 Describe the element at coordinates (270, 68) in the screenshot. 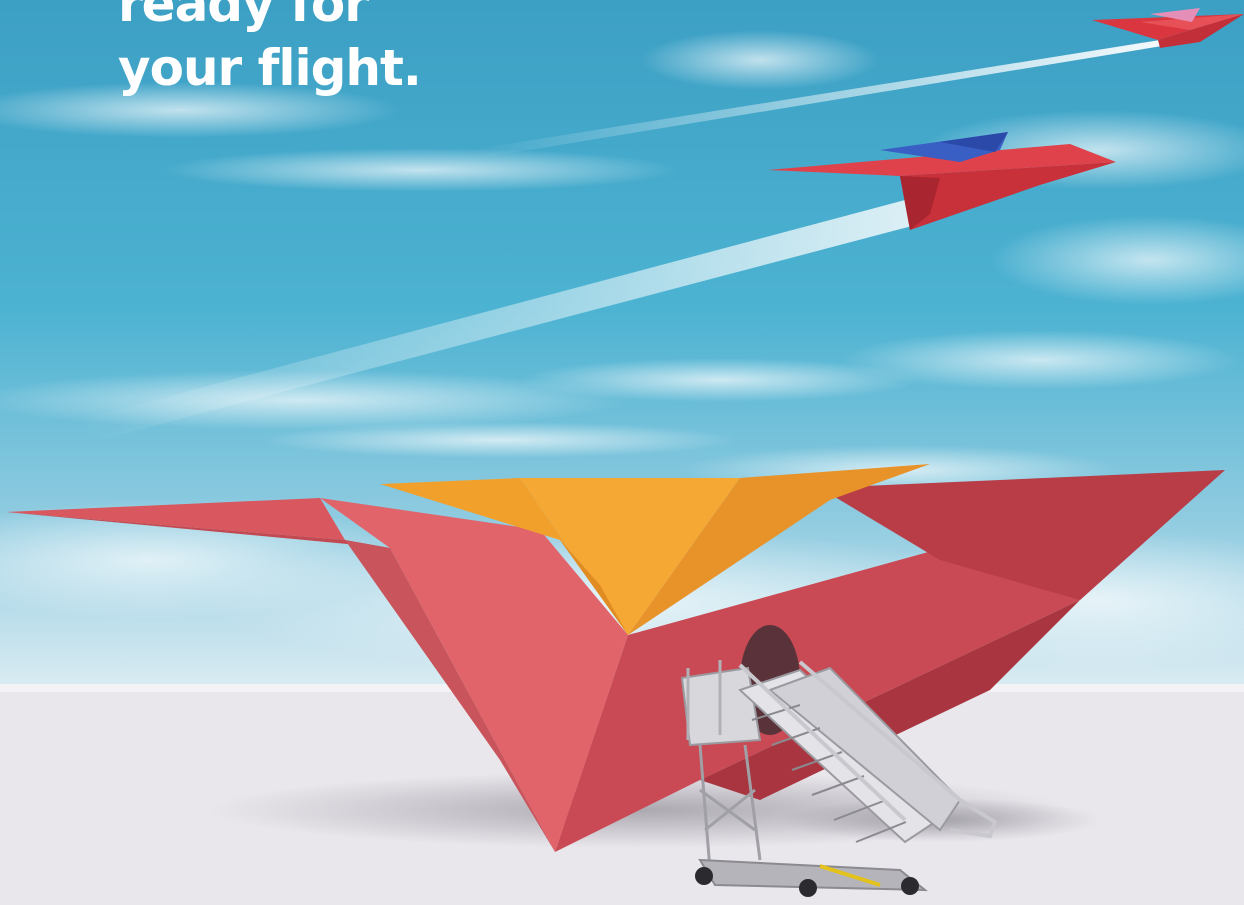

I see `headline-line-2: your flight.` at that location.